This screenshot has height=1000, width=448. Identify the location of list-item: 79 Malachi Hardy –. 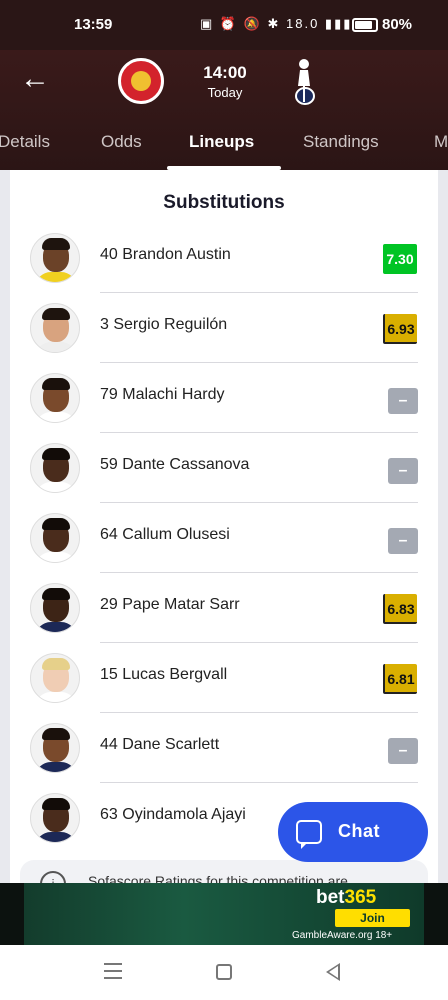
(224, 398).